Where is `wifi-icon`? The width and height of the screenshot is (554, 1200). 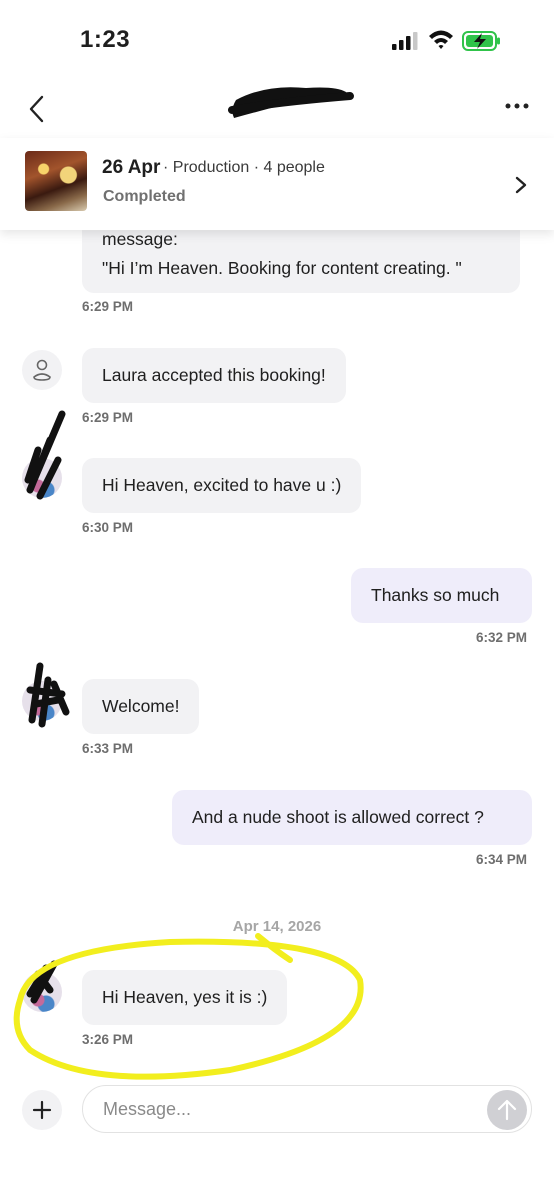
wifi-icon is located at coordinates (441, 39).